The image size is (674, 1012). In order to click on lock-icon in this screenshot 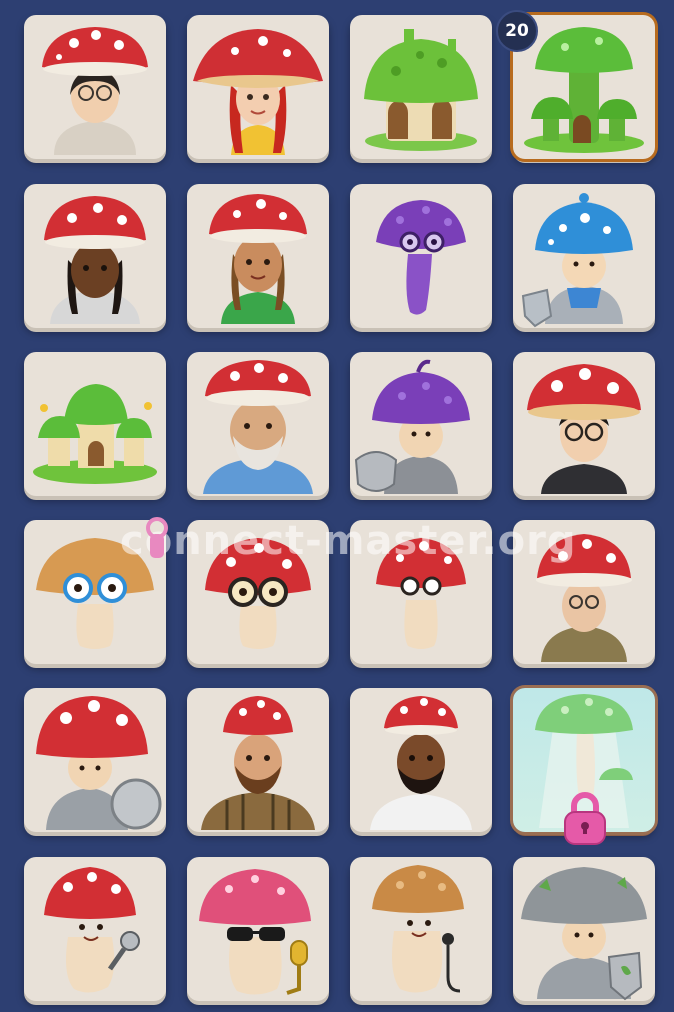, I will do `click(585, 818)`.